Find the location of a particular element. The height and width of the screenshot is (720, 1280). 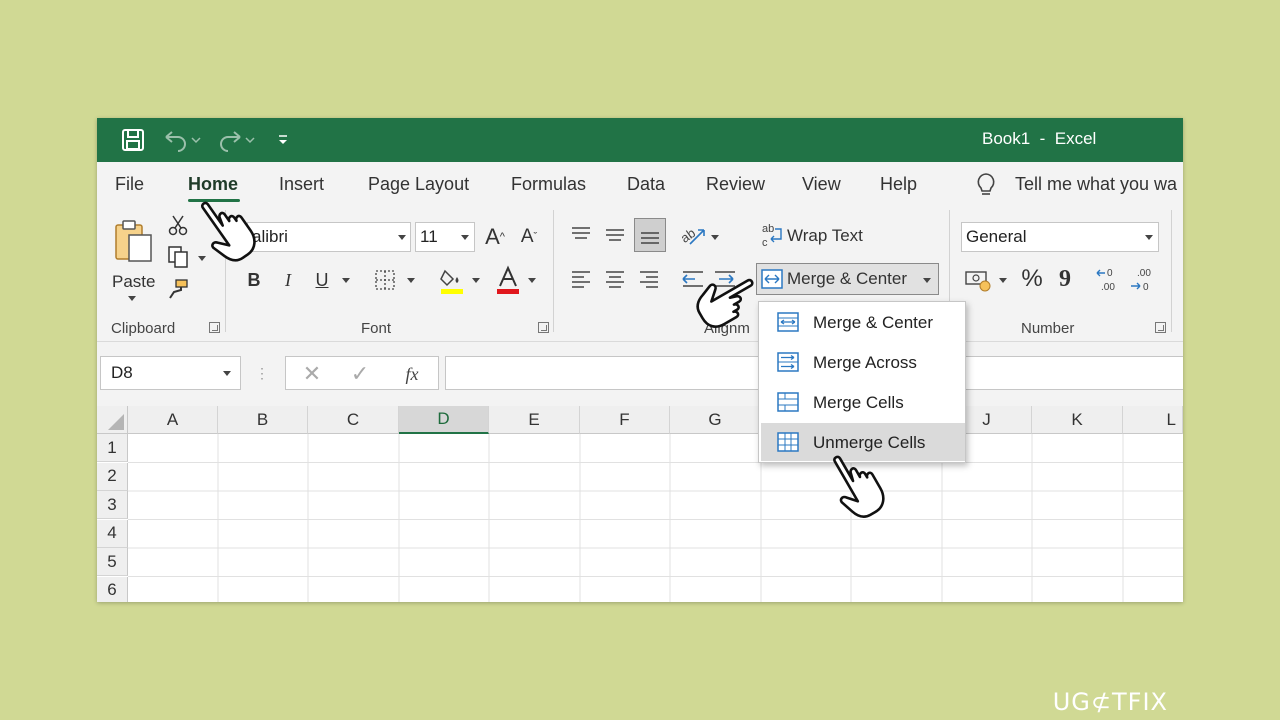

svg-text: 0 is located at coordinates (1110, 273).